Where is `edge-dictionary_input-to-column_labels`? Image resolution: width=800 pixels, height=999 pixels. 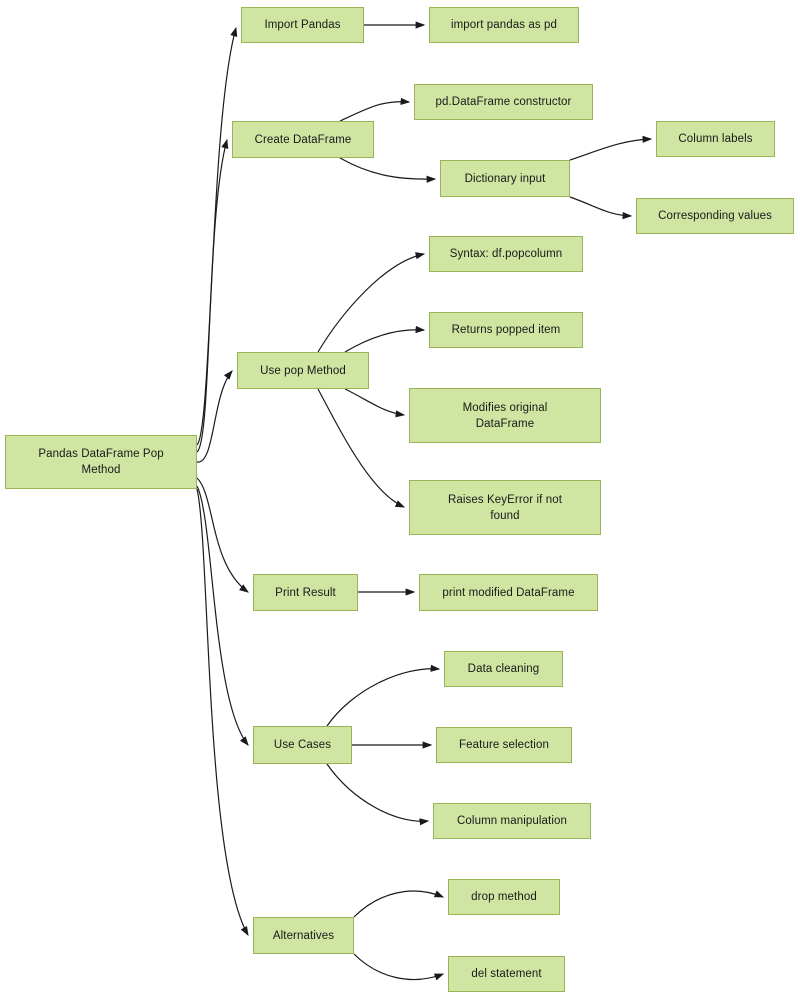
edge-dictionary_input-to-column_labels is located at coordinates (611, 148).